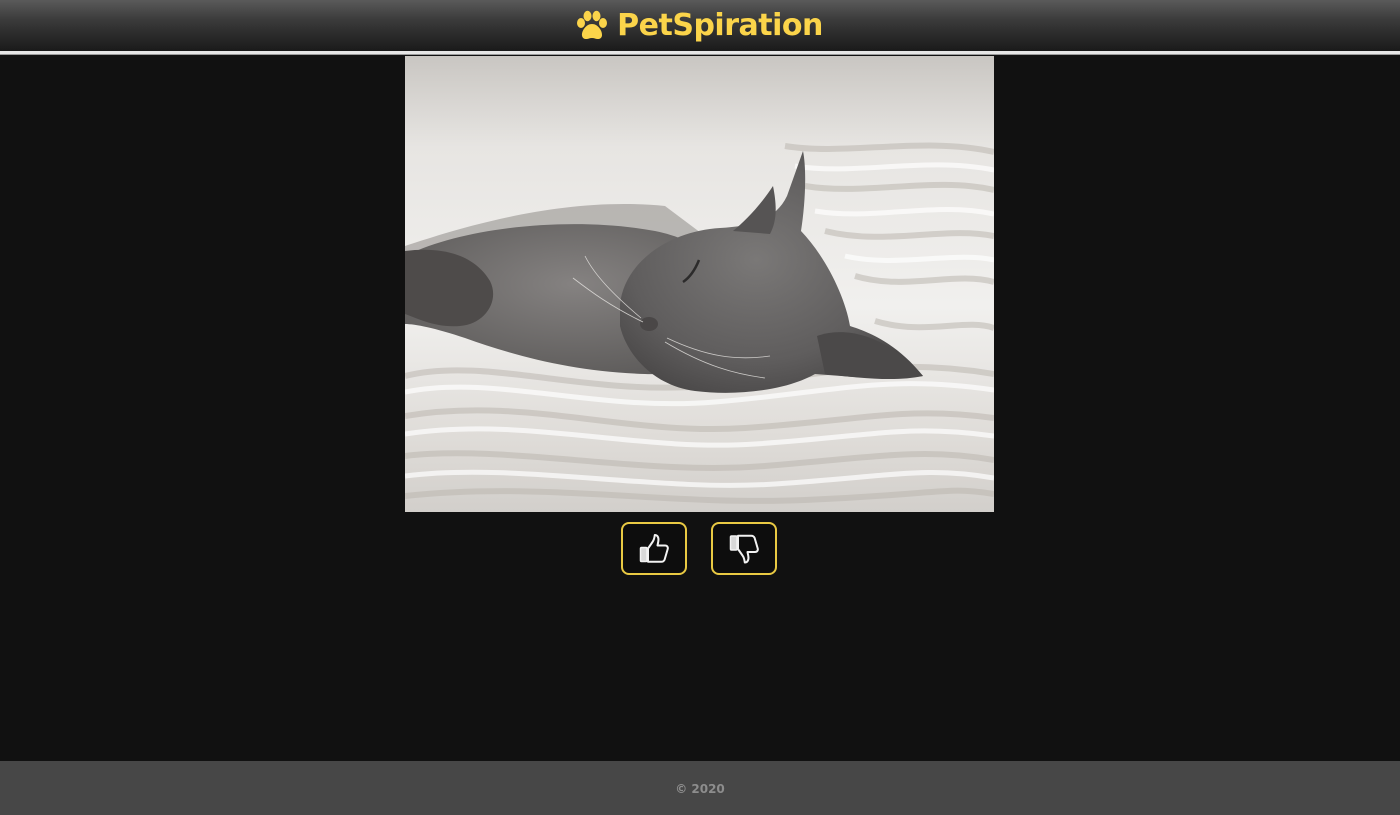 The height and width of the screenshot is (815, 1400). Describe the element at coordinates (720, 25) in the screenshot. I see `brand-name: PetSpiration` at that location.